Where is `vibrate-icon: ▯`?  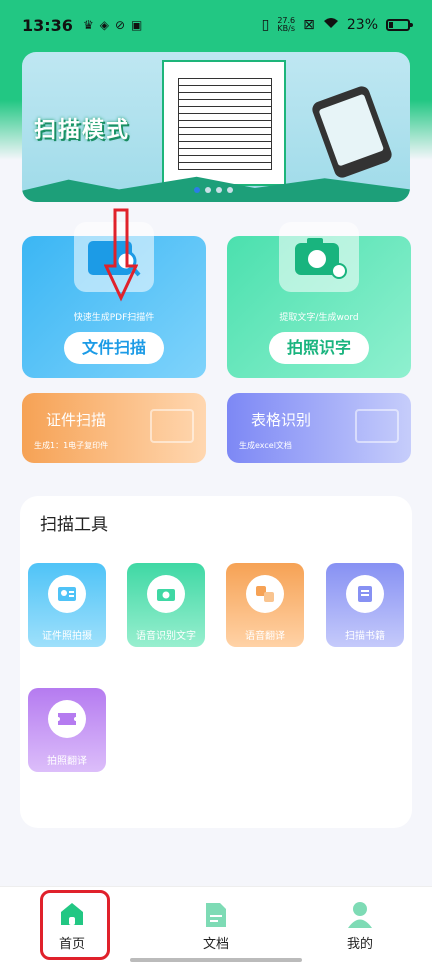 vibrate-icon: ▯ is located at coordinates (265, 25).